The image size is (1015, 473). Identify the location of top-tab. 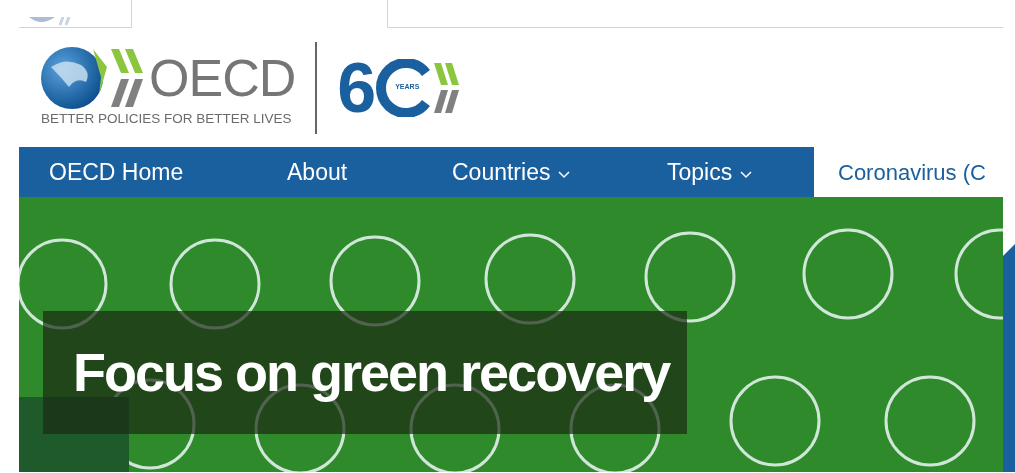
(75, 14).